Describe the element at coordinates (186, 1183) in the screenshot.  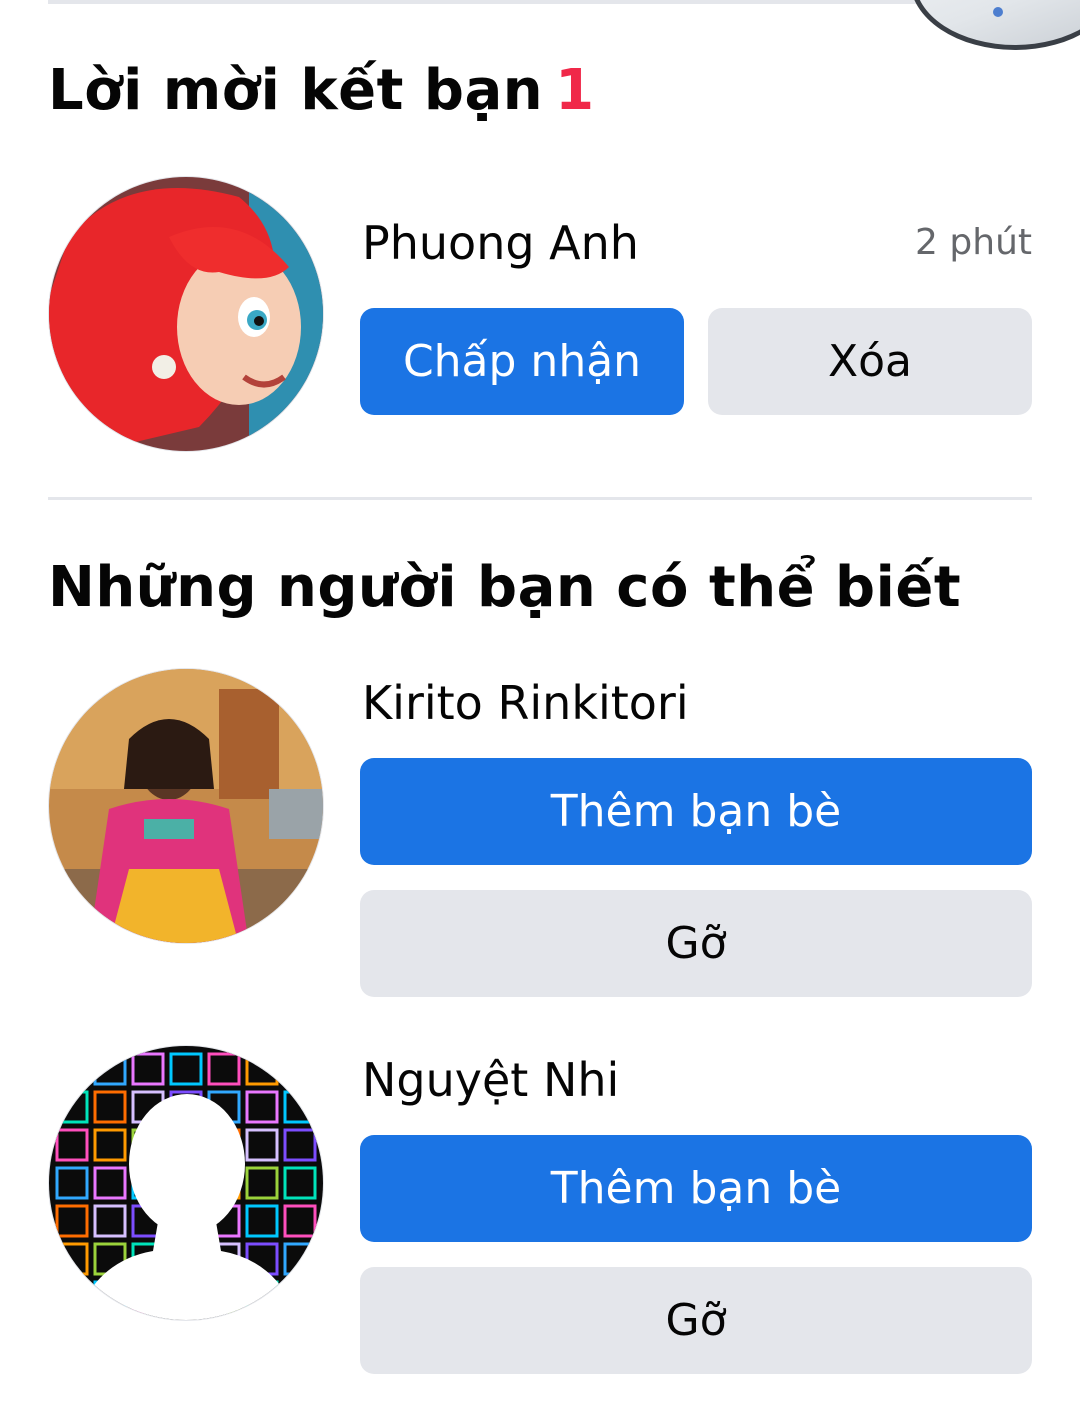
I see `avatar-nguyet-nhi` at that location.